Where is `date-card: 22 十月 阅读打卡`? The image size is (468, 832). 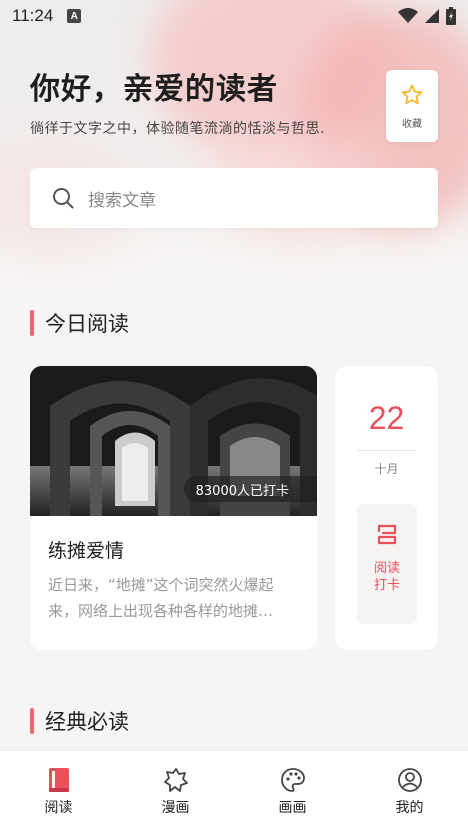 date-card: 22 十月 阅读打卡 is located at coordinates (386, 508).